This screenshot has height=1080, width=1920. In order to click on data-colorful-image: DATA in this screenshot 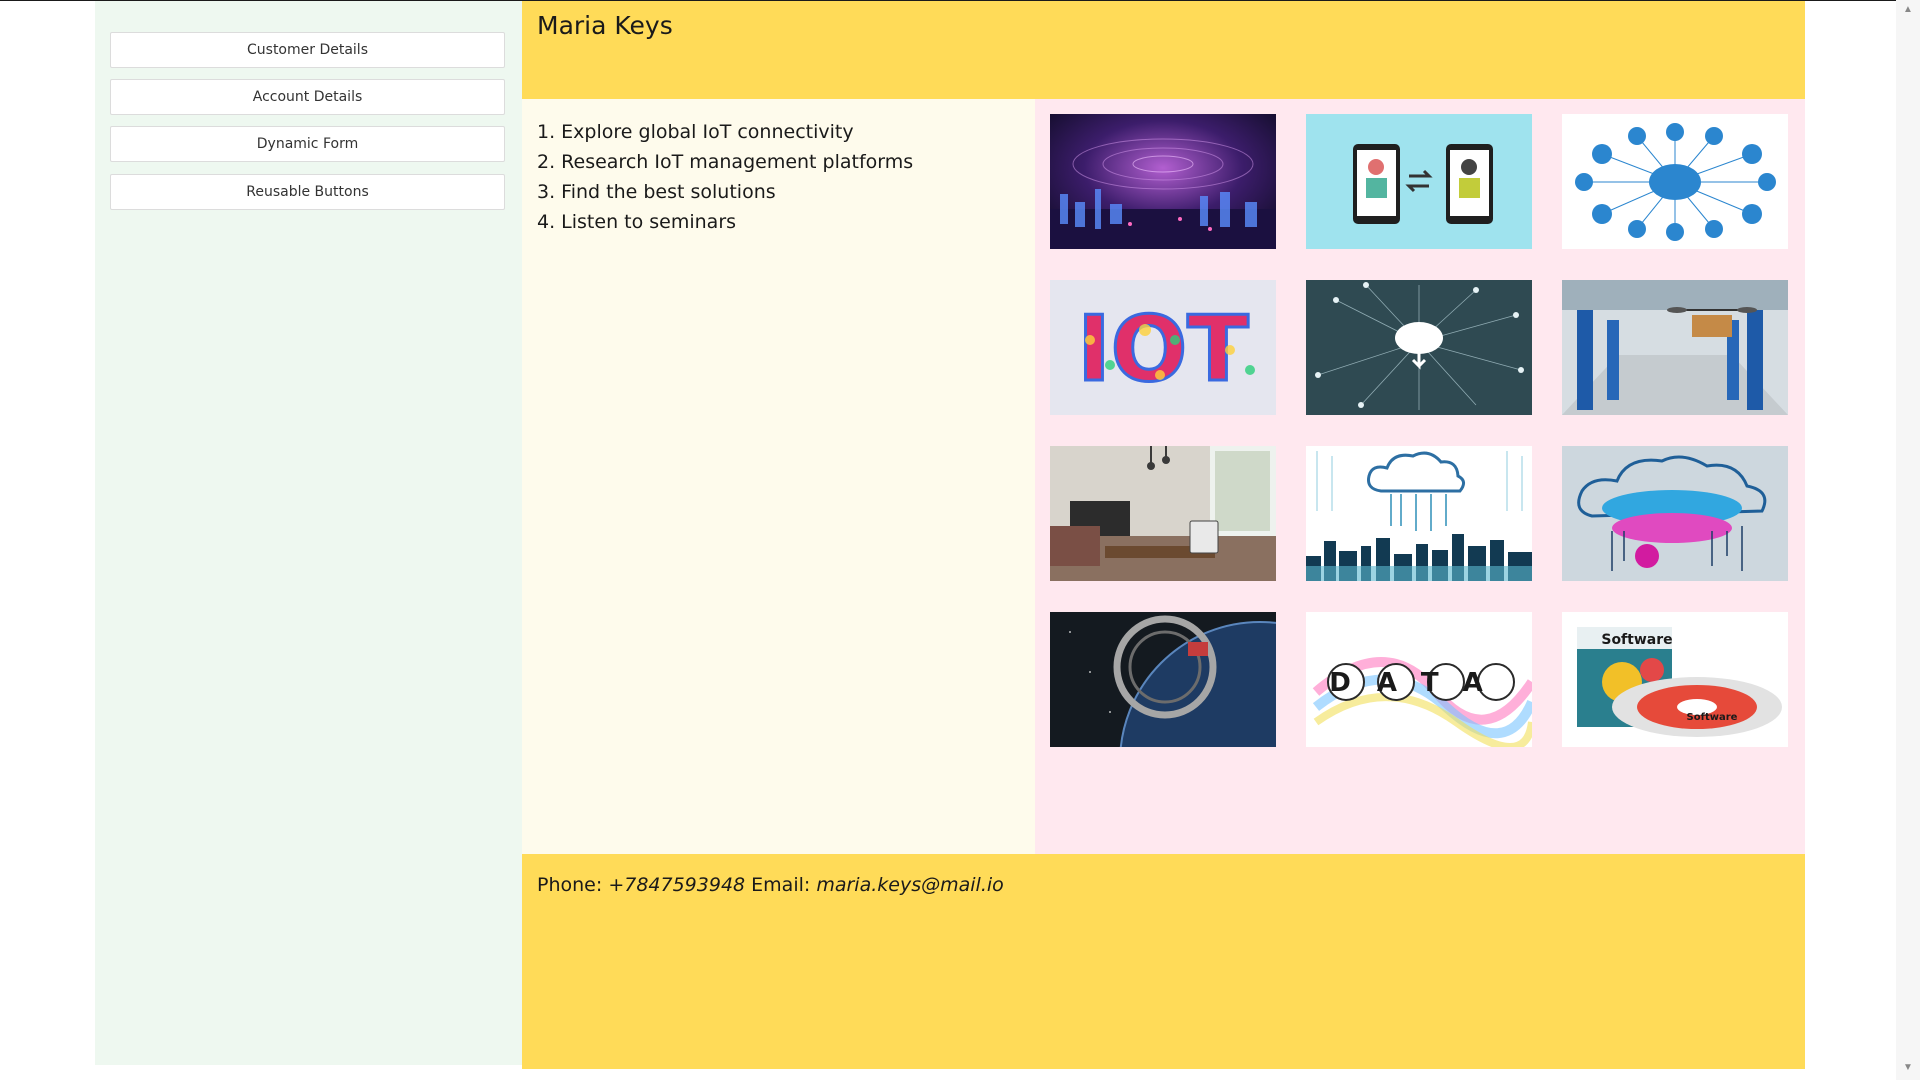, I will do `click(1419, 679)`.